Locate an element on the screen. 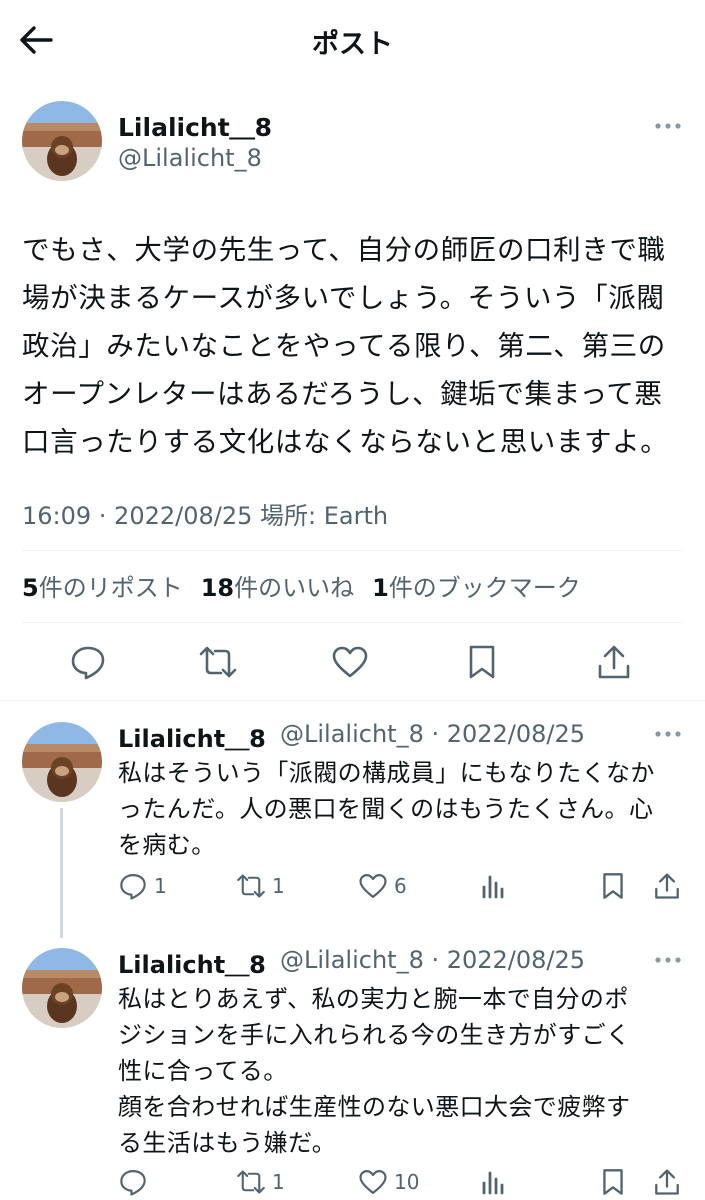 The height and width of the screenshot is (1200, 705). reply-button is located at coordinates (136, 1181).